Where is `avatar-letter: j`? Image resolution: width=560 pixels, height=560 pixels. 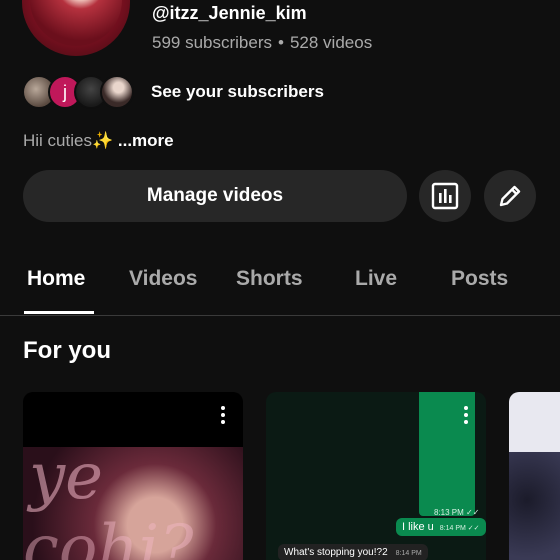
avatar-letter: j is located at coordinates (65, 91).